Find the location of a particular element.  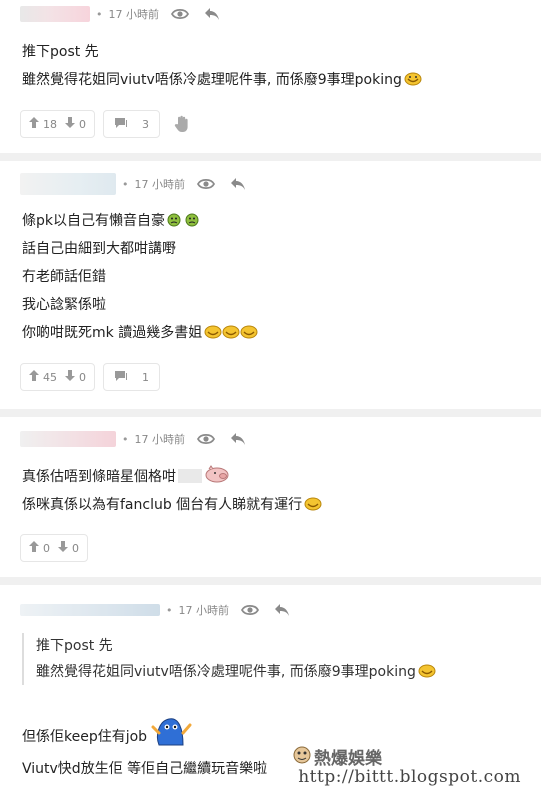

watermark-title: 熱爆娛樂 is located at coordinates (348, 759).